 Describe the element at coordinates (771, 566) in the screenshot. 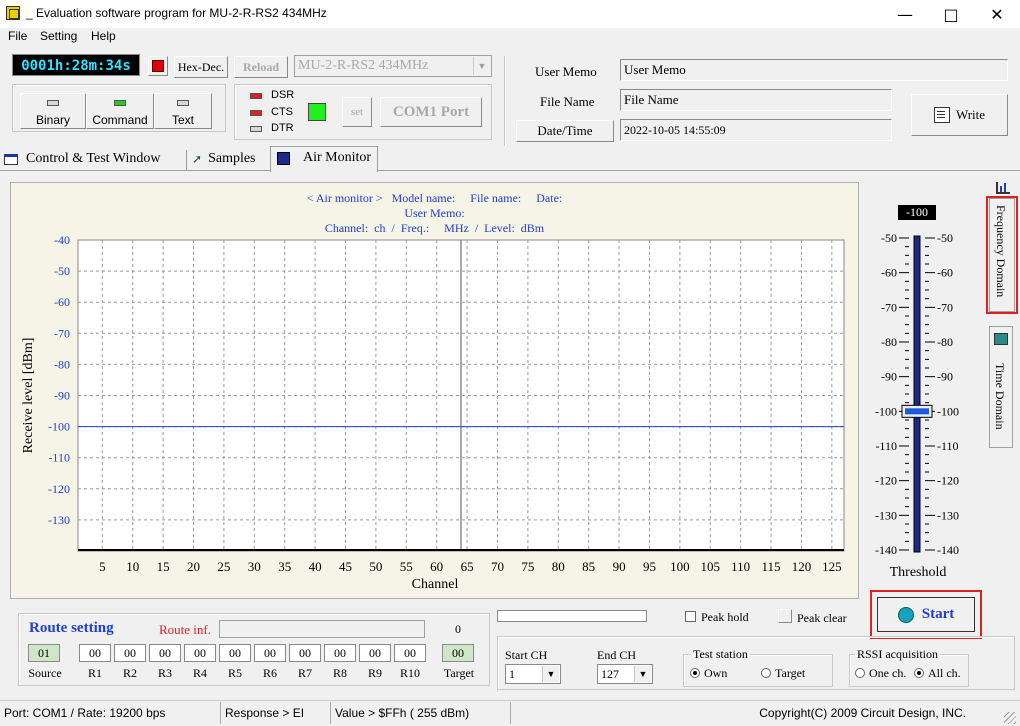

I see `x-tick-label: 115` at that location.